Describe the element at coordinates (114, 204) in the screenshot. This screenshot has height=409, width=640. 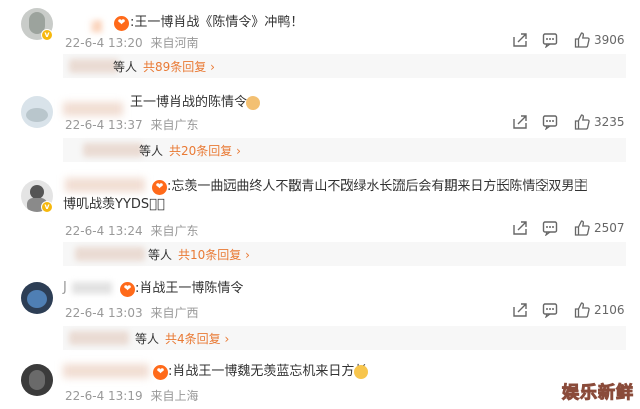
I see `comment-text-line2: 博叽战羡YYDS⃞⃞` at that location.